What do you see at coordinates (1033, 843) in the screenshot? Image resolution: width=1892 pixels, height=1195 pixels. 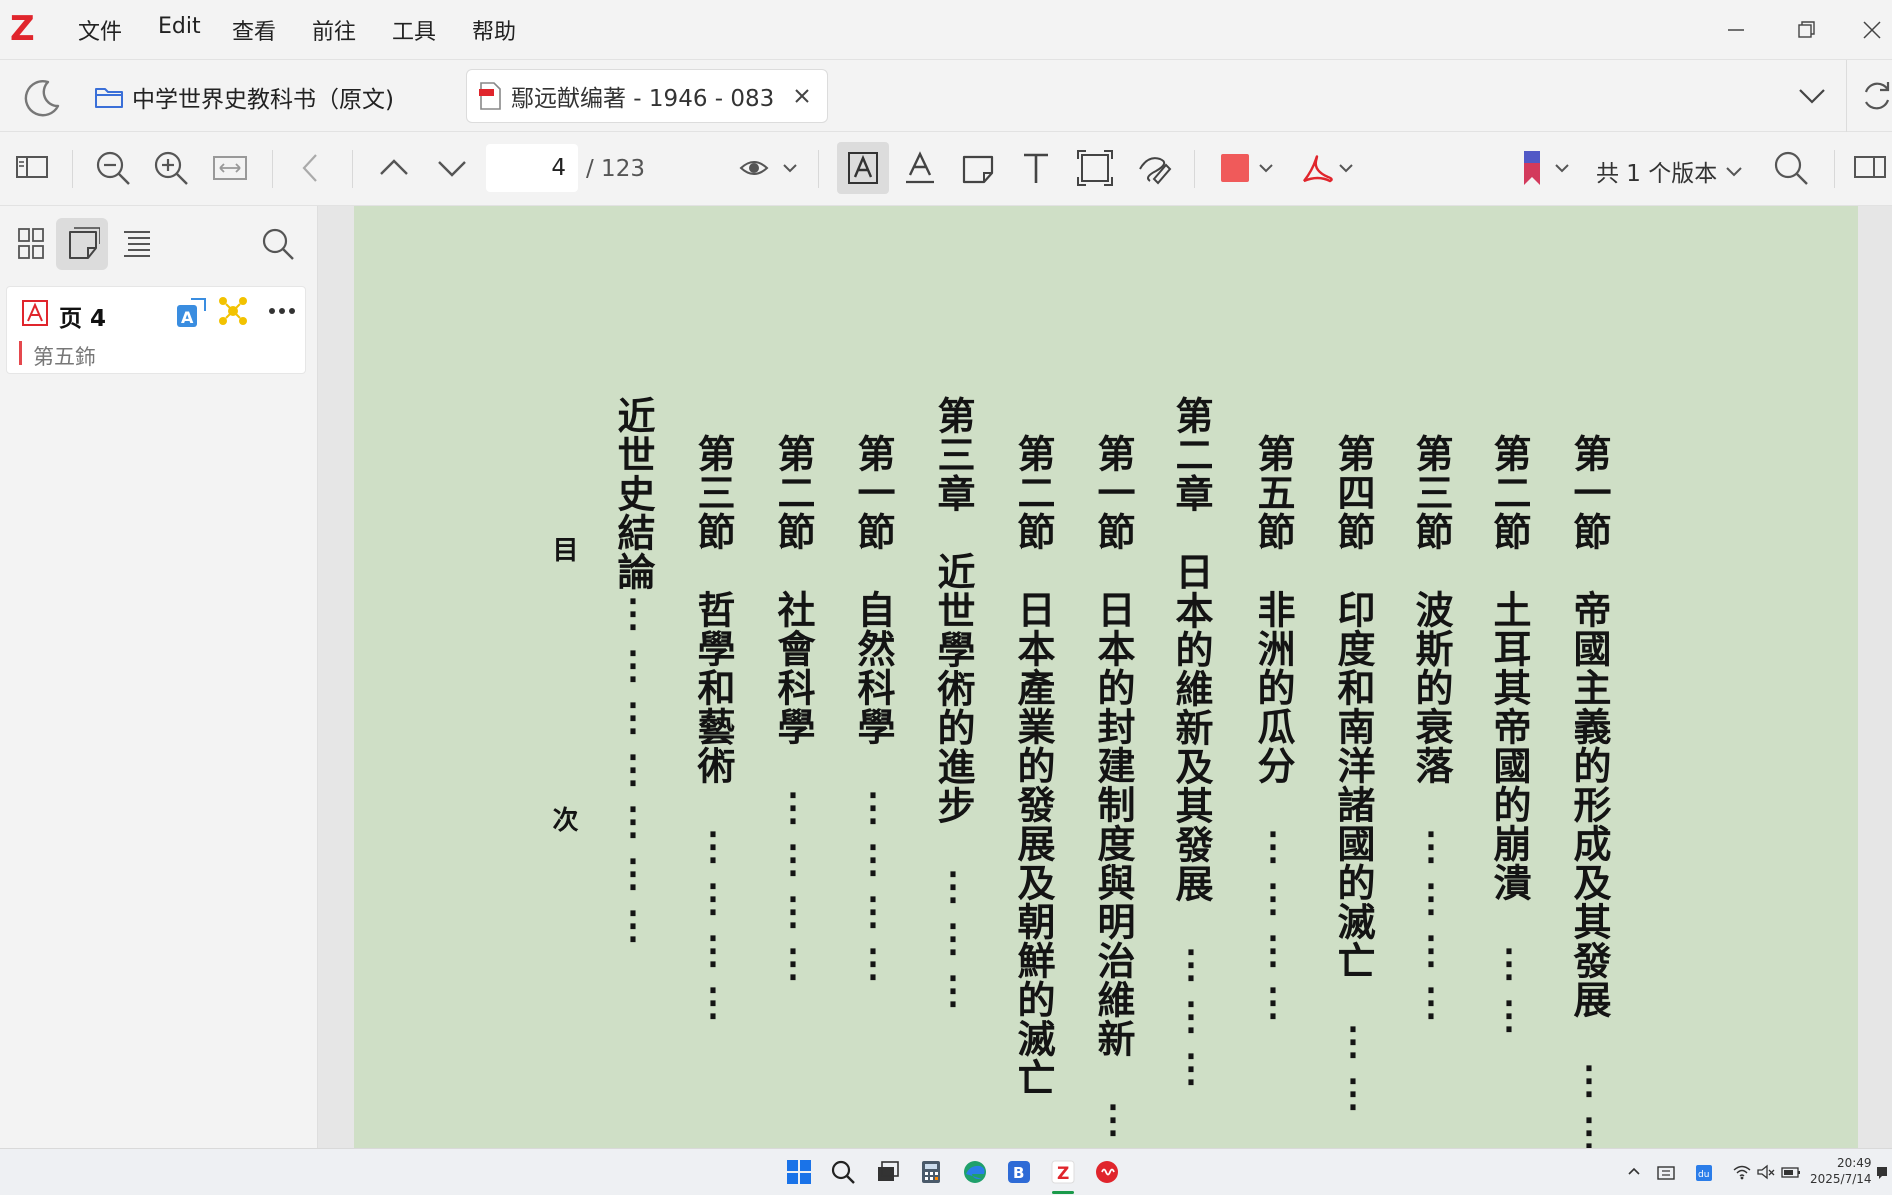 I see `toc-entry-title: 日本產業的發展及朝鮮的滅亡` at bounding box center [1033, 843].